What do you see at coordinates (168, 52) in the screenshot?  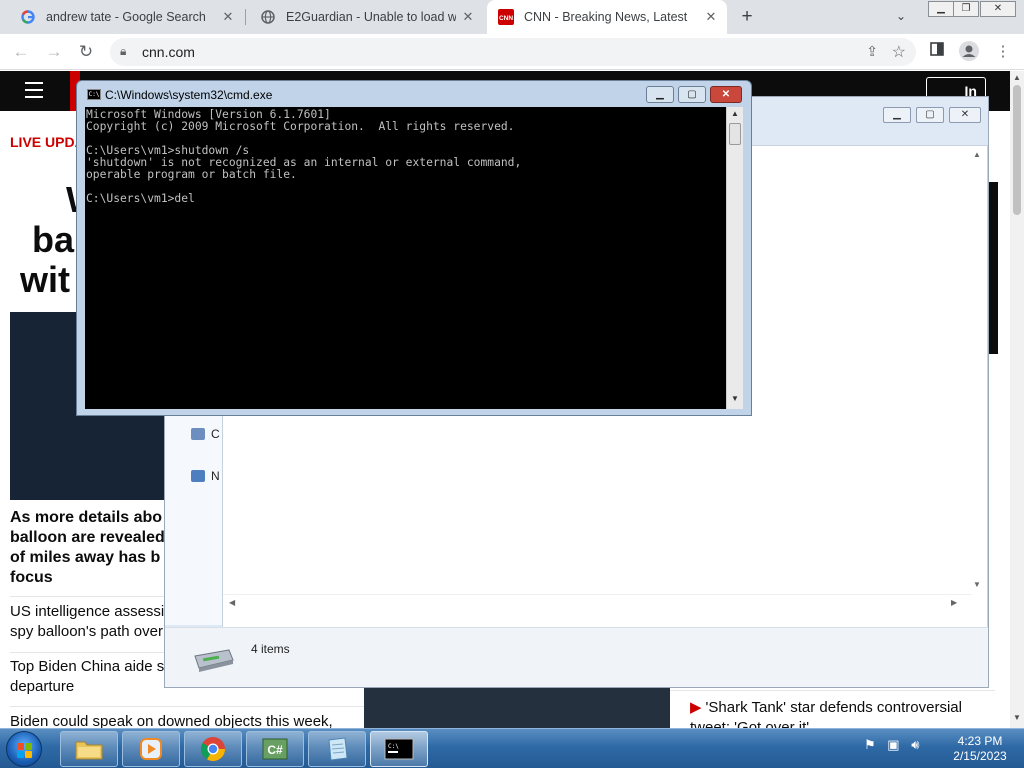 I see `url-text: cnn.com` at bounding box center [168, 52].